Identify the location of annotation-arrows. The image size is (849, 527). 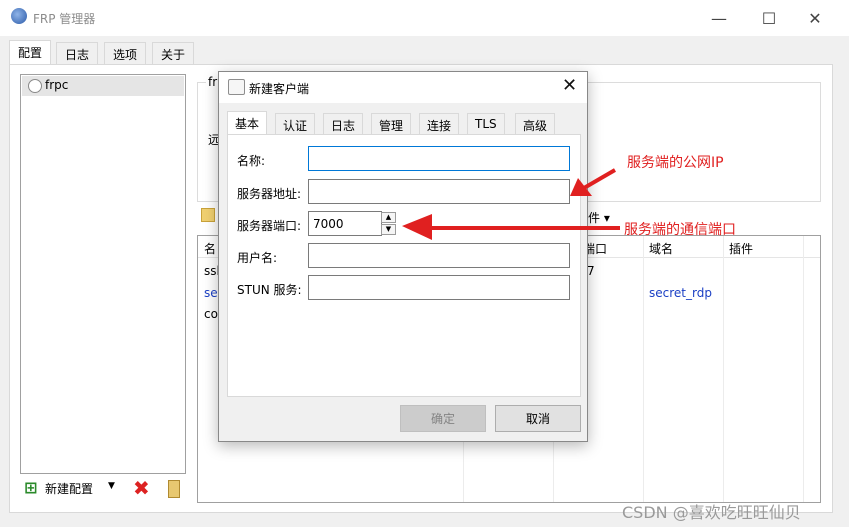
(511, 204).